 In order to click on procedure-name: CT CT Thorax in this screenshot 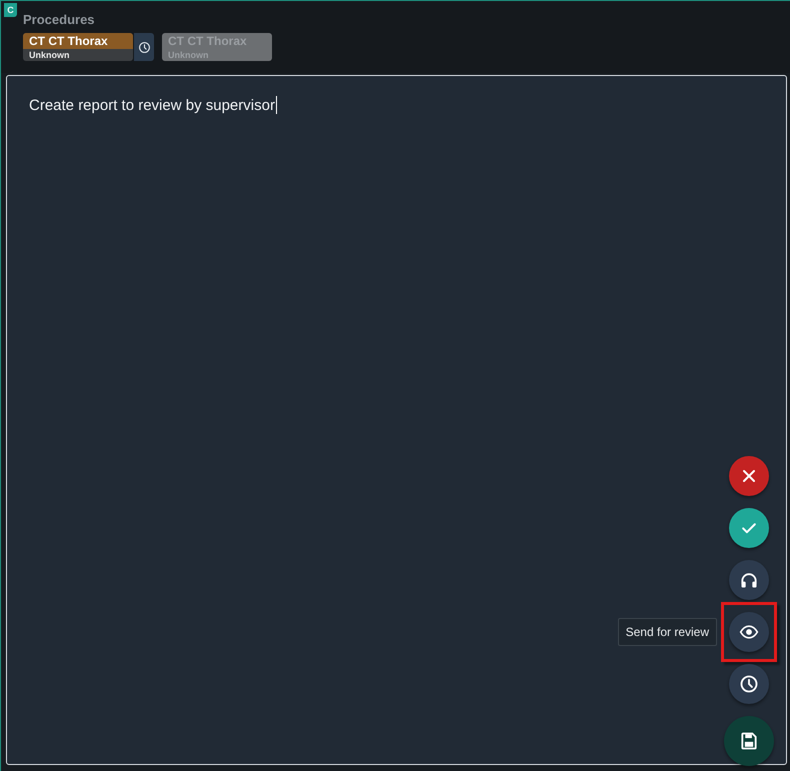, I will do `click(78, 41)`.